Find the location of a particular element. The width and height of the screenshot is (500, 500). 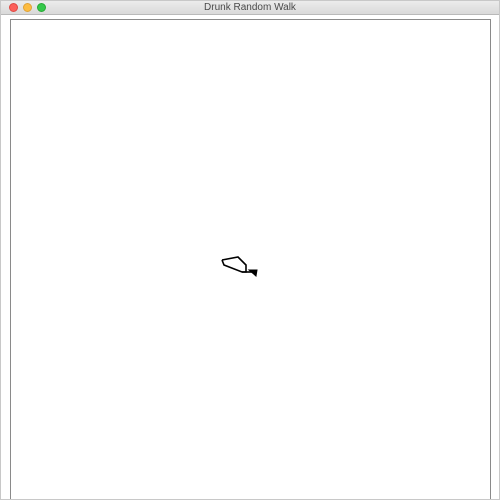

title-bar: Drunk Random Walk is located at coordinates (250, 8).